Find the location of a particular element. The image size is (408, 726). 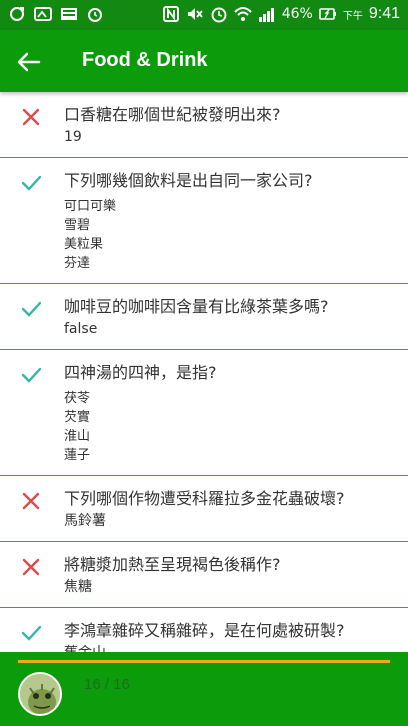

time-prefix: 下午 is located at coordinates (352, 16).